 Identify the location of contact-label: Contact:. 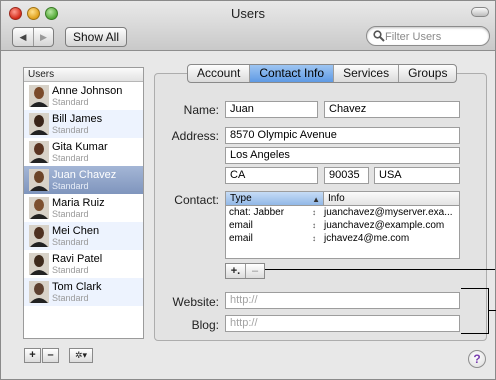
(196, 200).